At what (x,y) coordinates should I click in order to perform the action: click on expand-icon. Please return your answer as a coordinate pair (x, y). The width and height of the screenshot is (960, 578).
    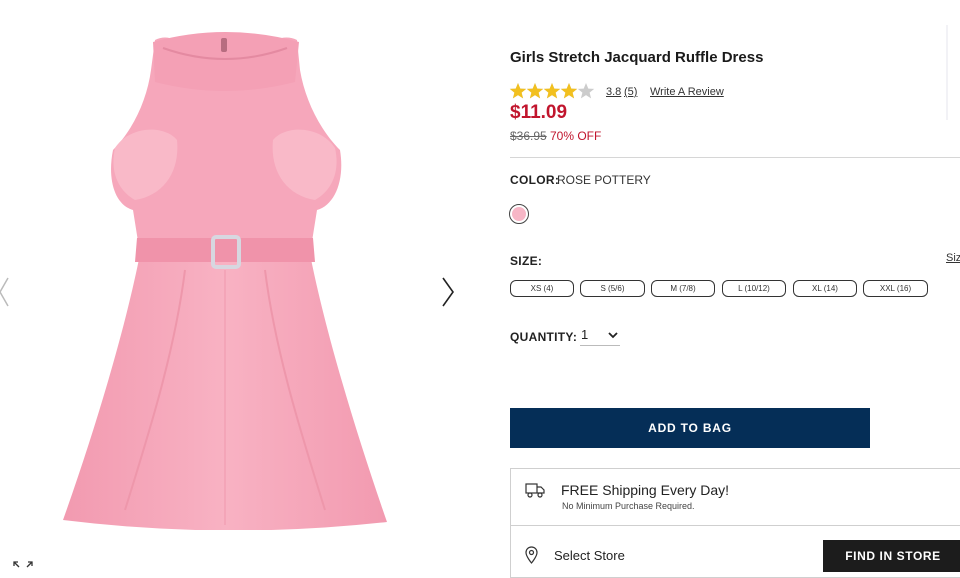
    Looking at the image, I should click on (23, 564).